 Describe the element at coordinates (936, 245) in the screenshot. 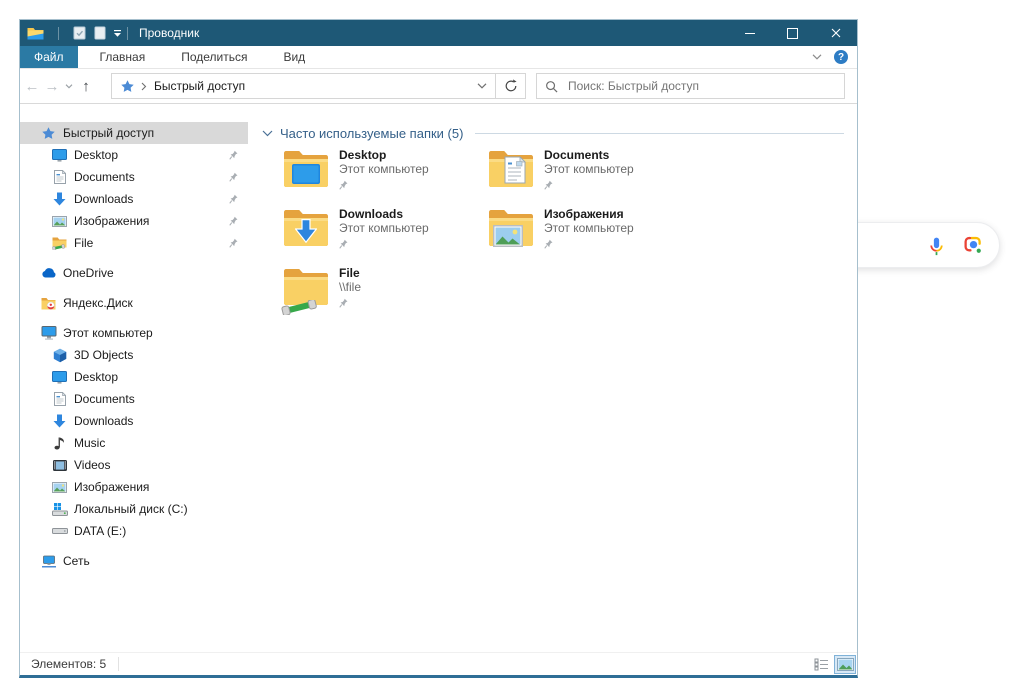

I see `mic-icon` at that location.